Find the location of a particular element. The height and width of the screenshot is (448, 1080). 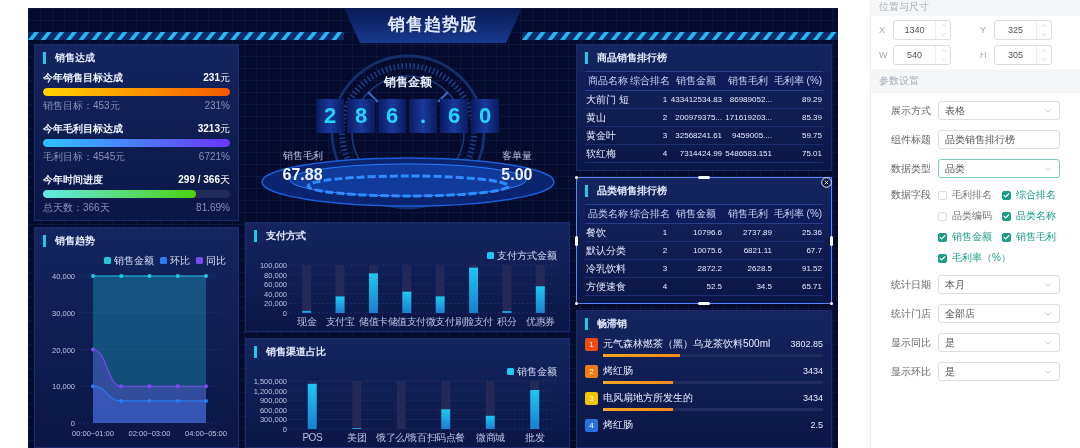

table-cell: 4 is located at coordinates (649, 286).